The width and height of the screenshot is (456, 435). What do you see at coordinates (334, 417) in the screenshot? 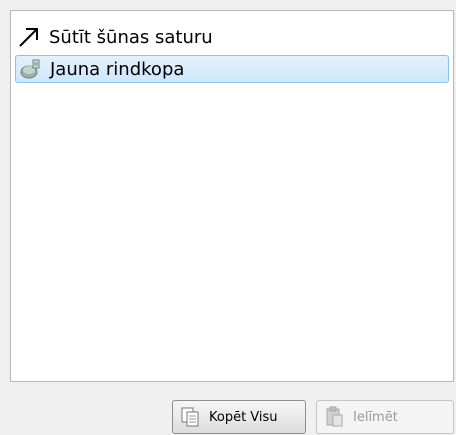
I see `paste-icon` at bounding box center [334, 417].